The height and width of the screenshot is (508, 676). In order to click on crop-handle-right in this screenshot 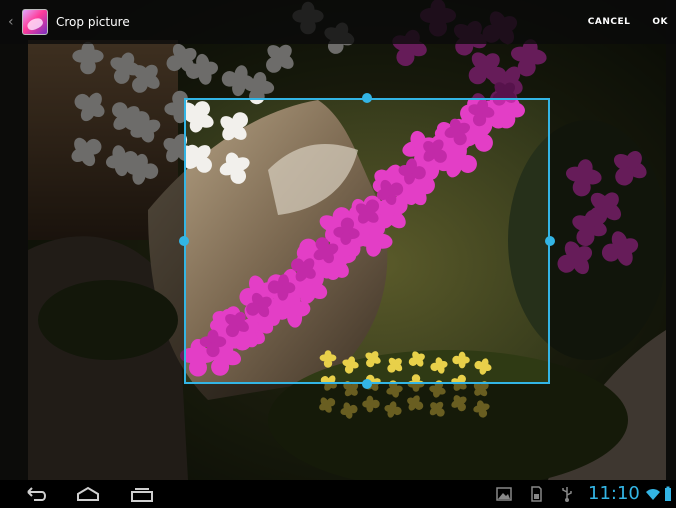, I will do `click(550, 241)`.